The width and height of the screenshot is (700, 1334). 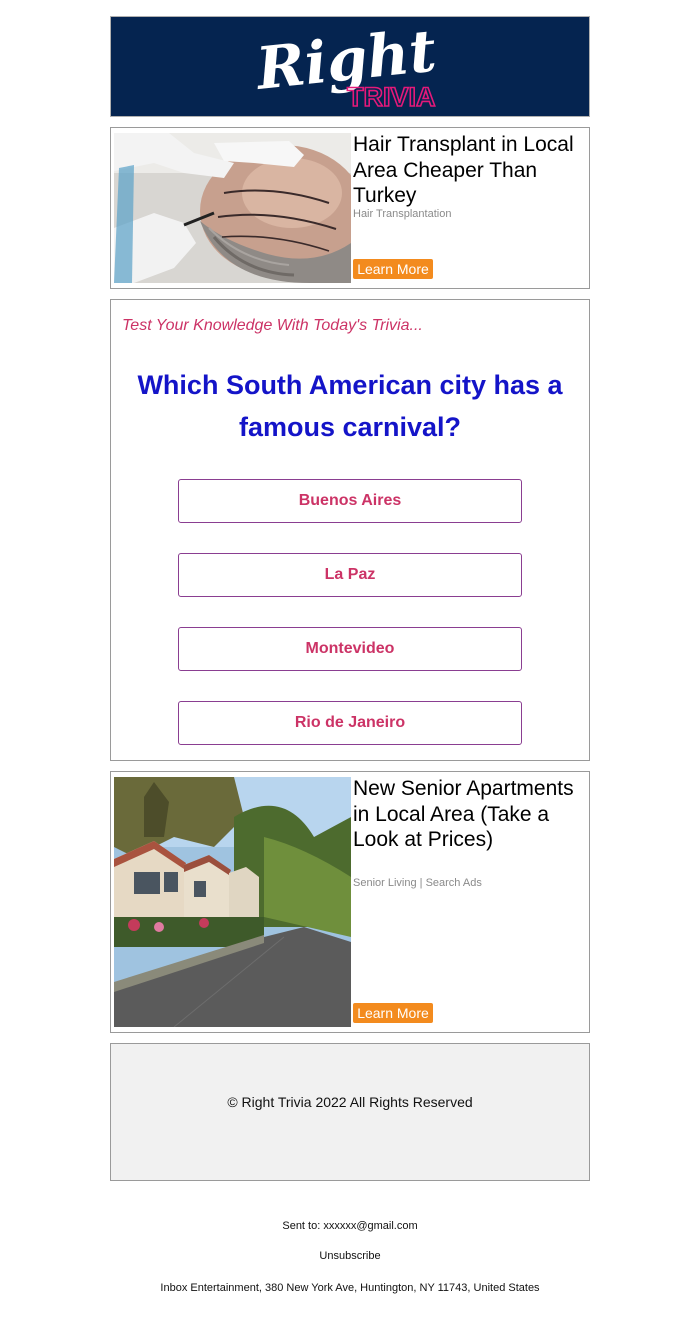 What do you see at coordinates (345, 65) in the screenshot?
I see `right-trivia-logo: Right TRIVIA` at bounding box center [345, 65].